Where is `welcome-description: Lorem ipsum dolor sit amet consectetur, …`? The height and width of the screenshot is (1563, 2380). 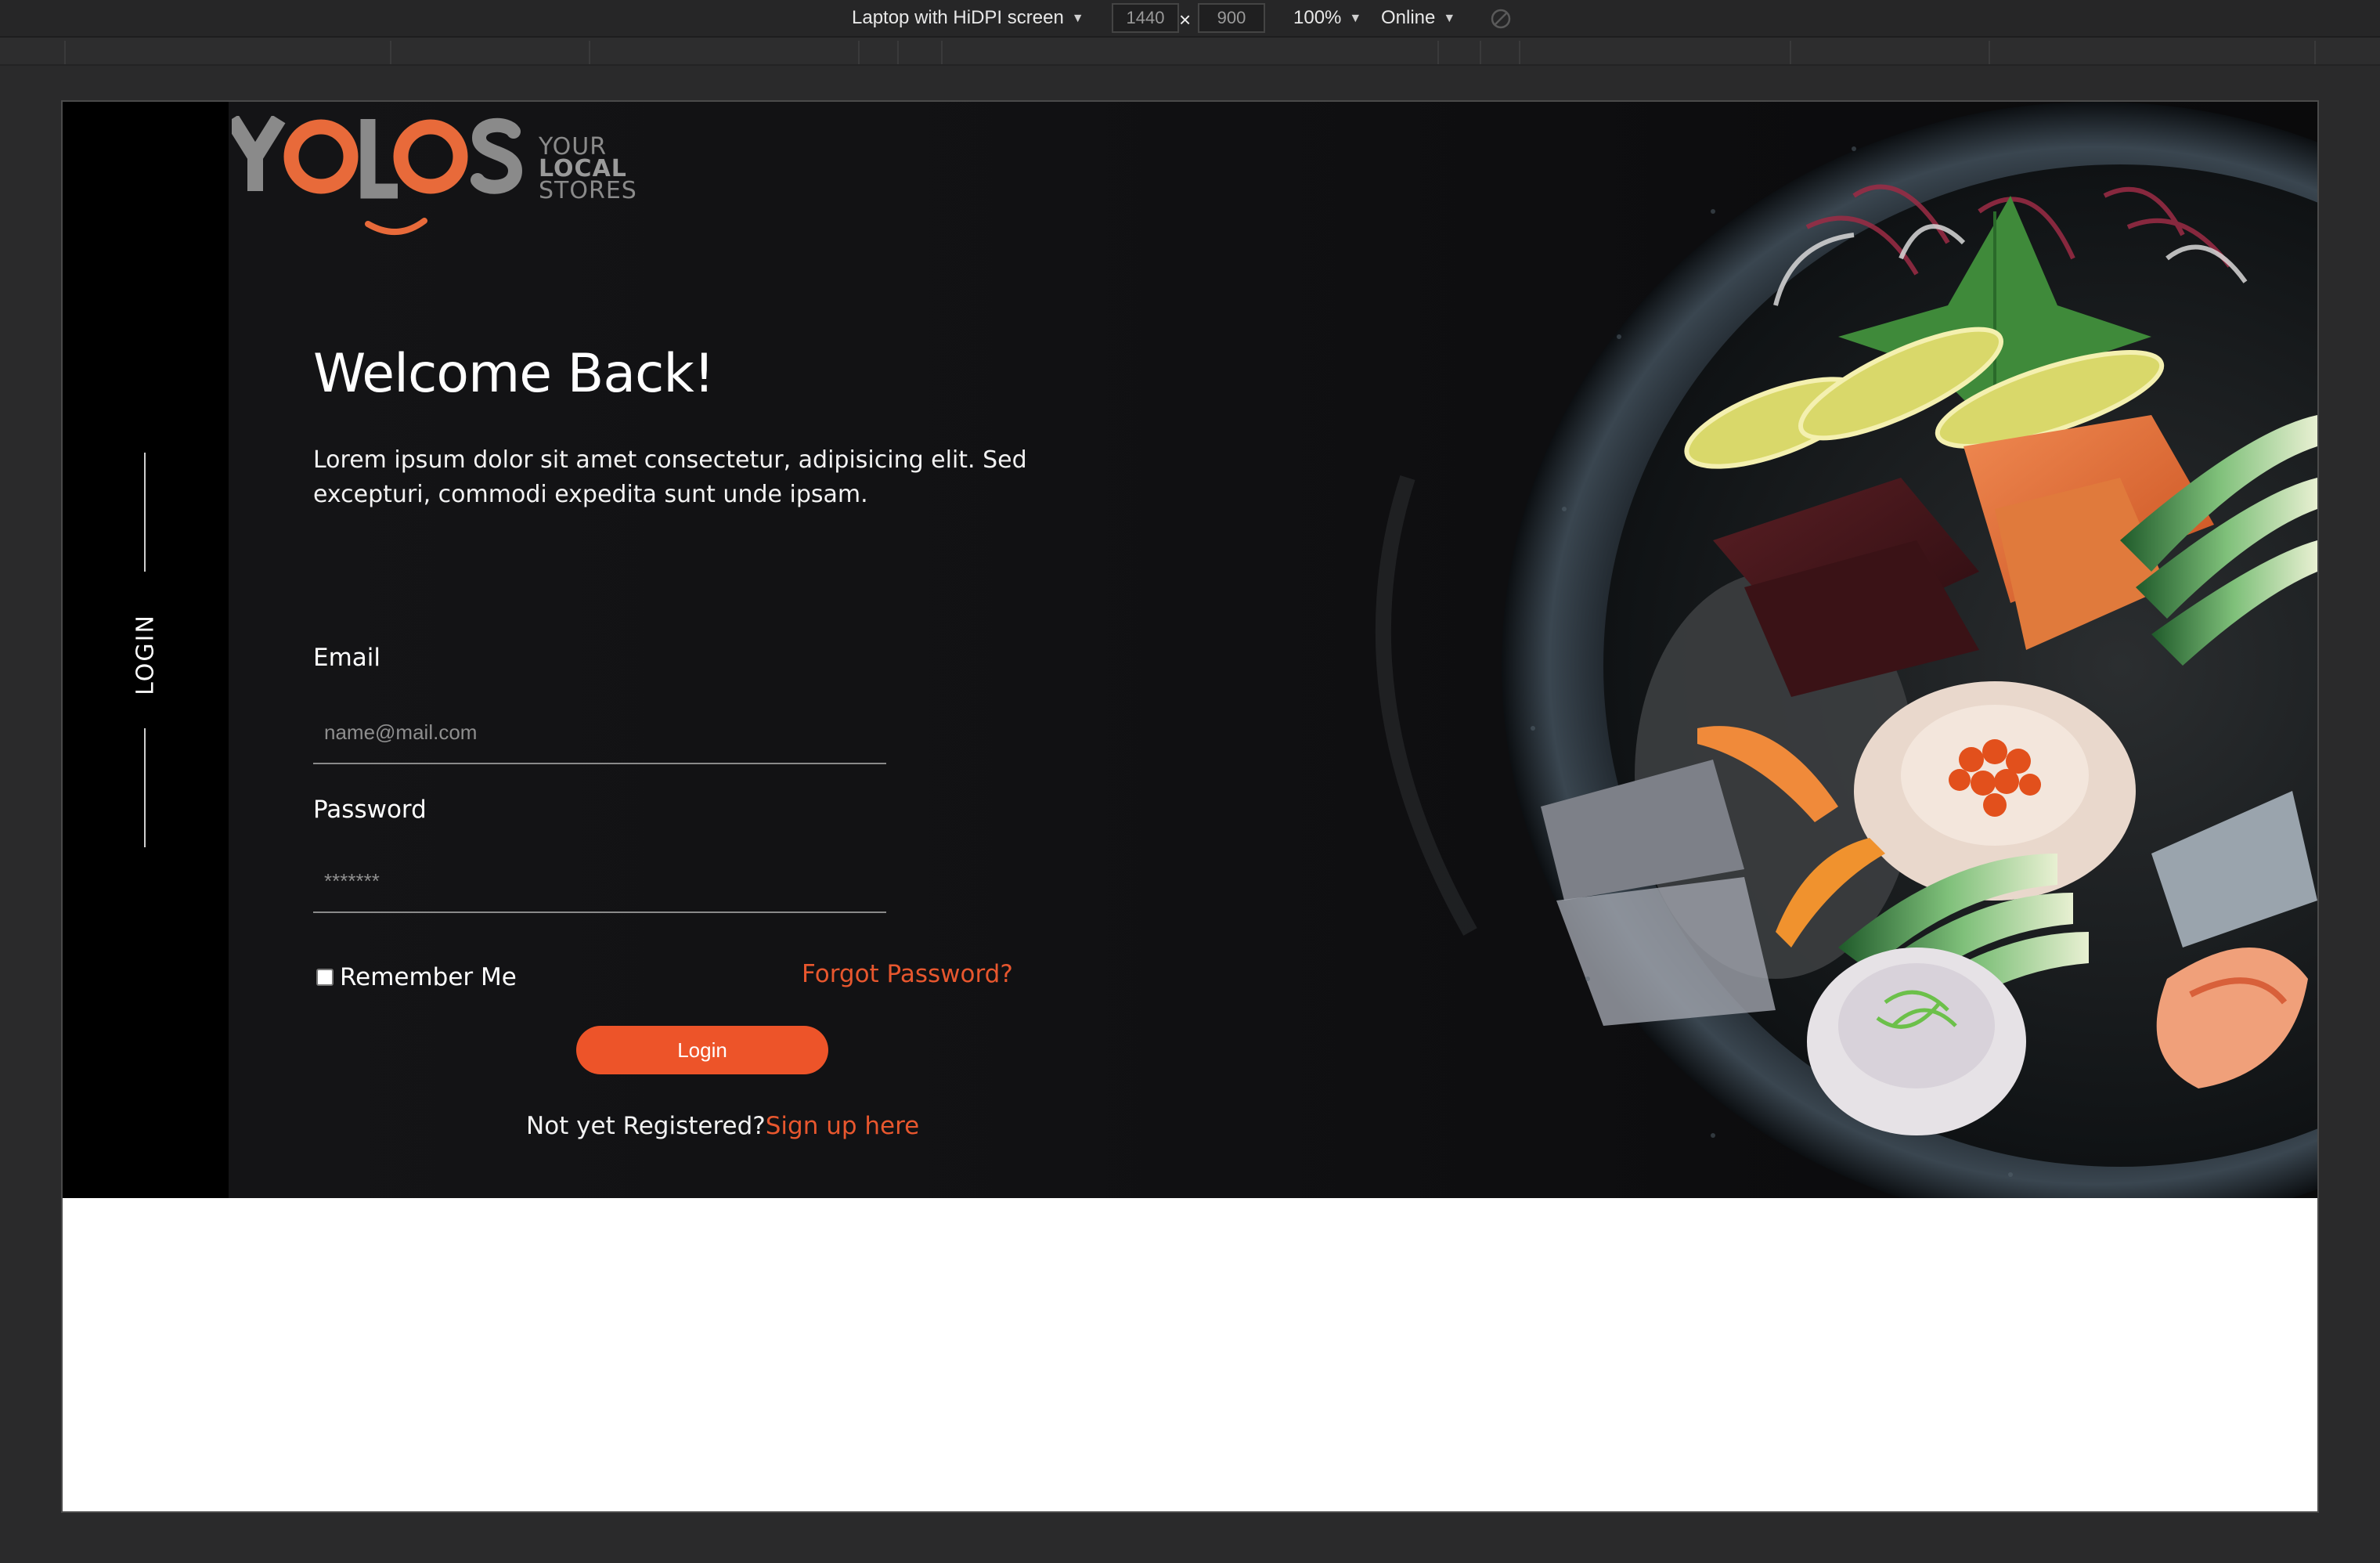 welcome-description: Lorem ipsum dolor sit amet consectetur, … is located at coordinates (670, 477).